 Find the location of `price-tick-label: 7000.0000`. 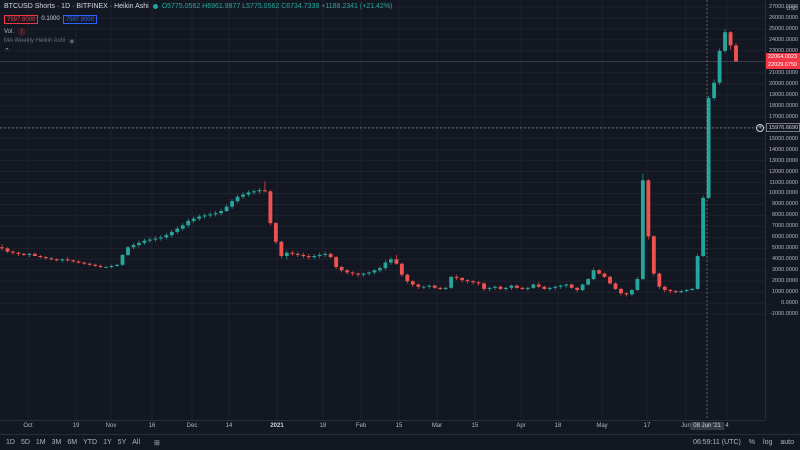

price-tick-label: 7000.0000 is located at coordinates (785, 226).